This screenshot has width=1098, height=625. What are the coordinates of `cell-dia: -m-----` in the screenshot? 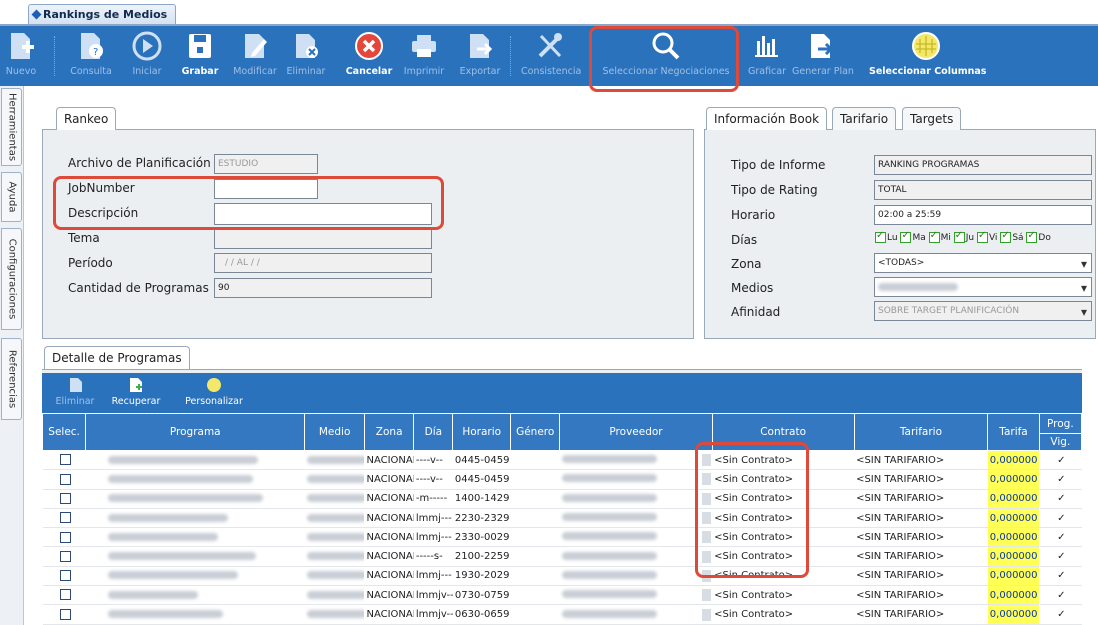 It's located at (433, 499).